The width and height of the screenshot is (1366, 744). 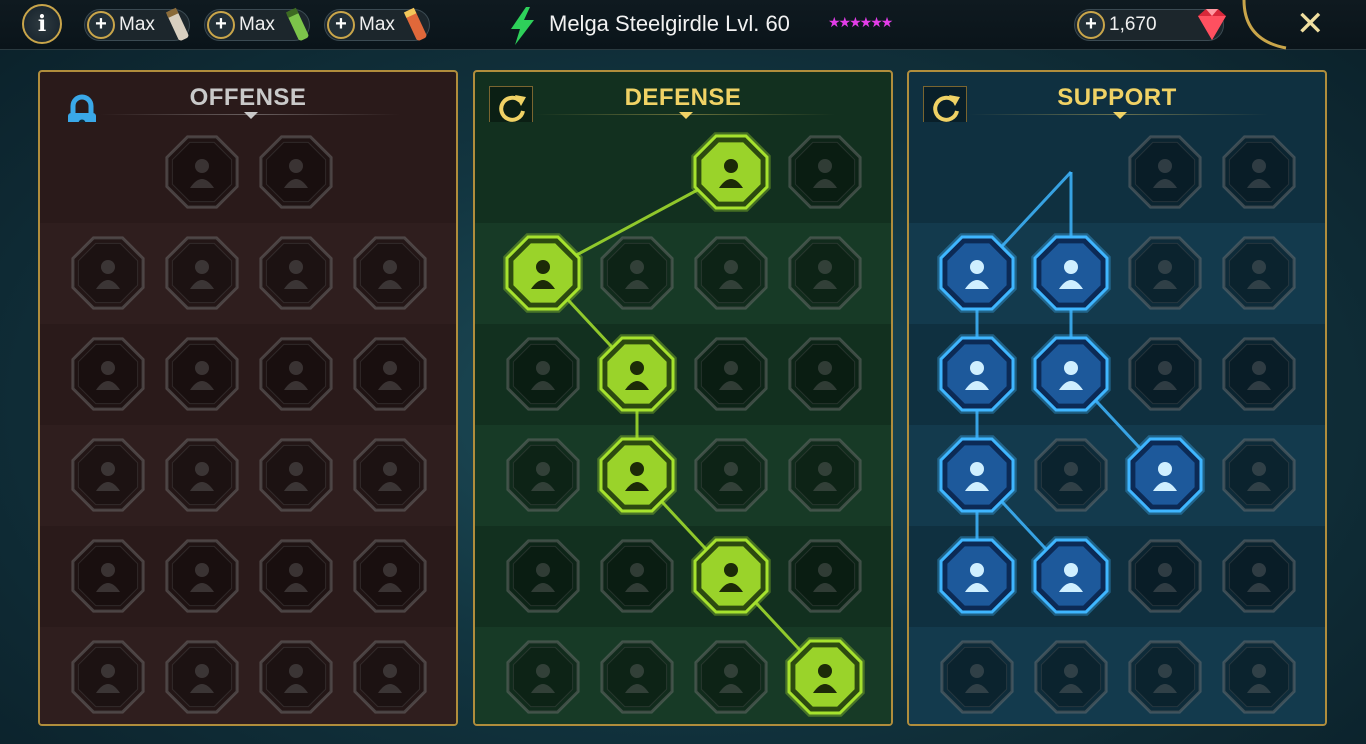 What do you see at coordinates (221, 25) in the screenshot?
I see `add-green-scroll-button: +` at bounding box center [221, 25].